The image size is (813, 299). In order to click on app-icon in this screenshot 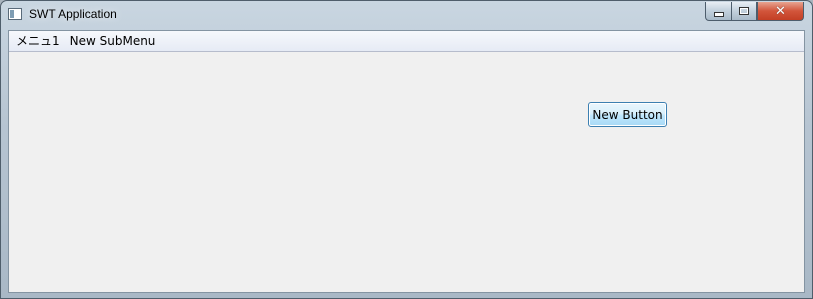, I will do `click(15, 14)`.